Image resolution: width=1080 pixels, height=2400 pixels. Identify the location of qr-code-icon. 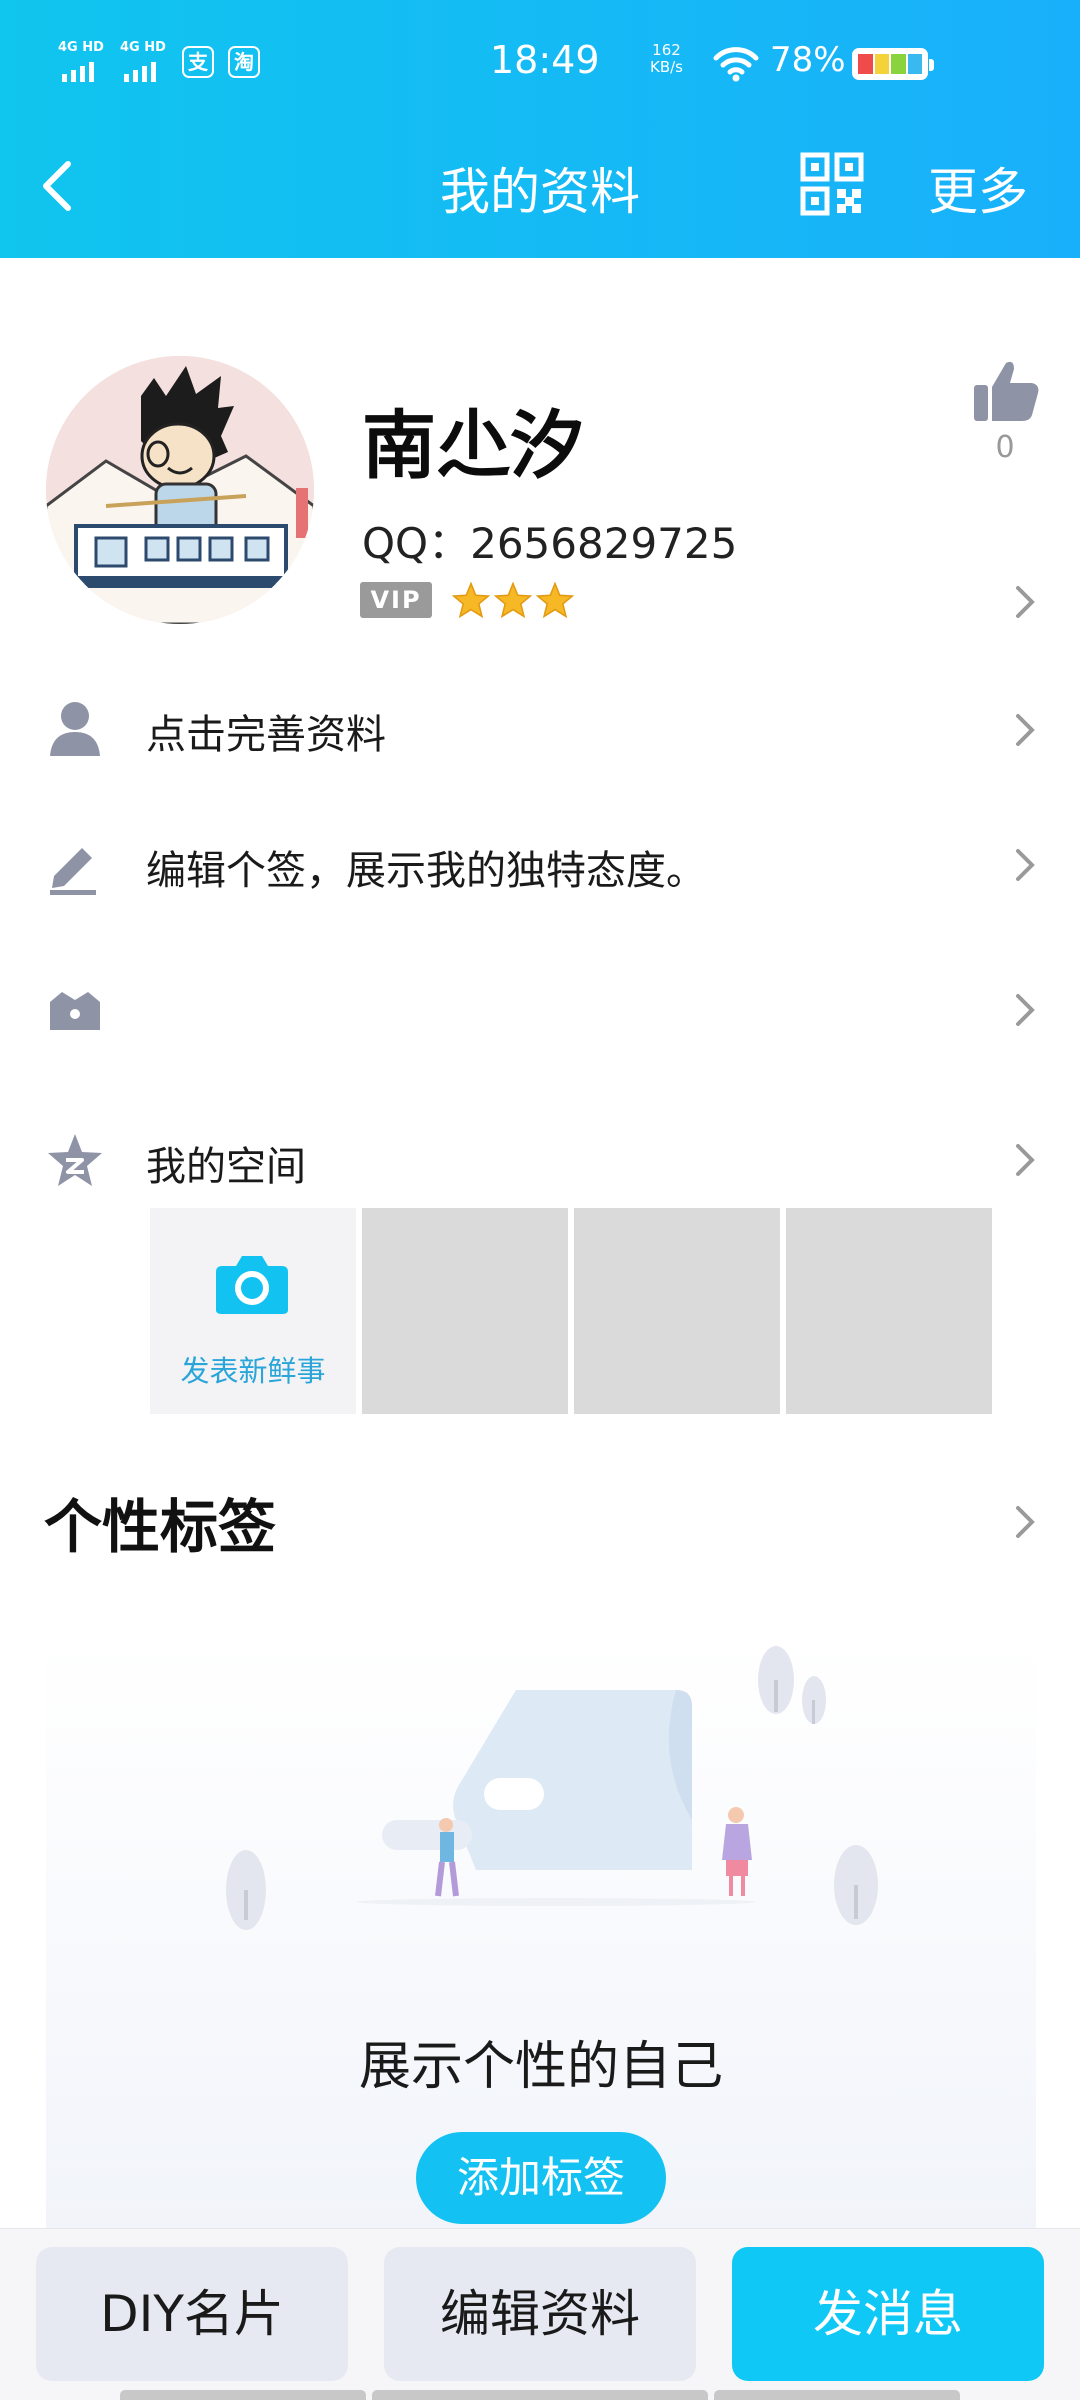
(832, 184).